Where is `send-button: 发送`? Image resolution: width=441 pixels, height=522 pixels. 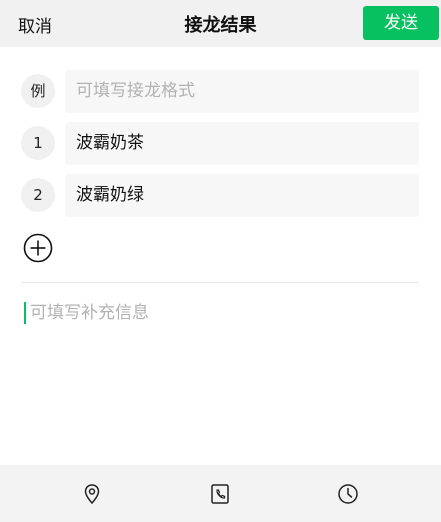 send-button: 发送 is located at coordinates (401, 23).